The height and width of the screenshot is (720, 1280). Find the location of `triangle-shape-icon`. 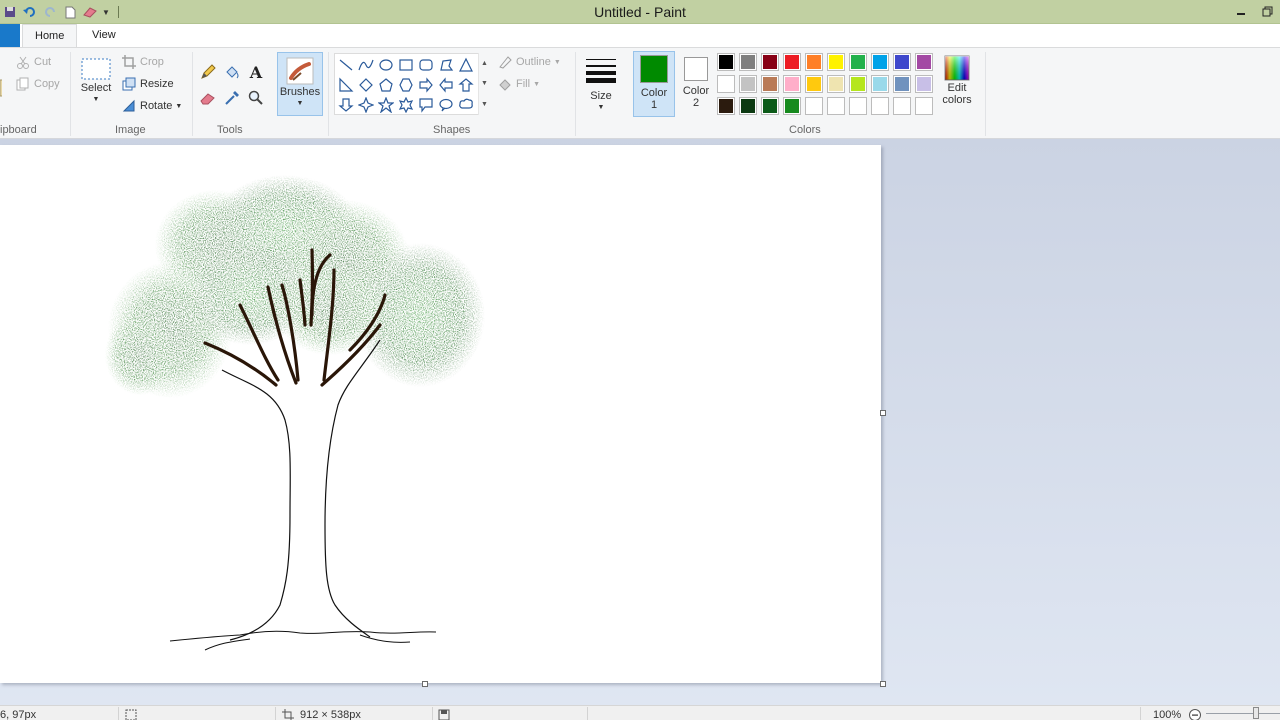

triangle-shape-icon is located at coordinates (466, 65).